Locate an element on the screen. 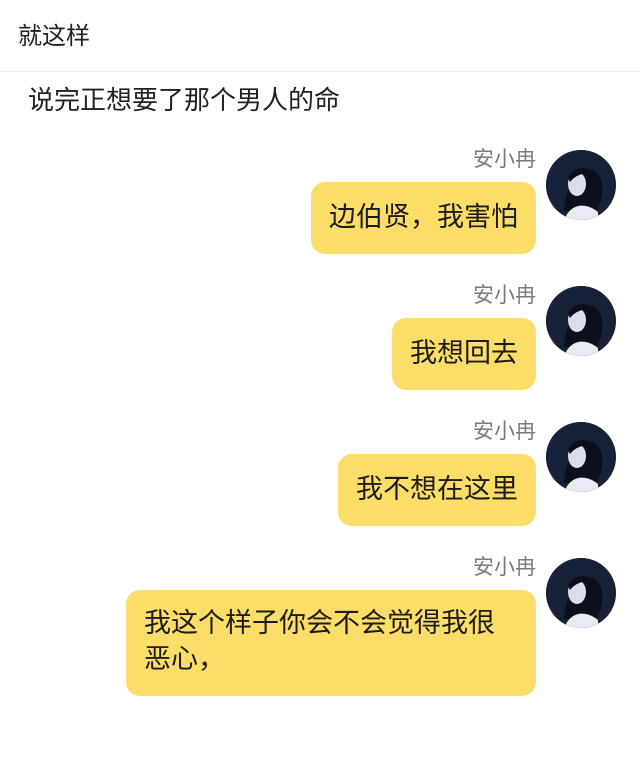  message-bubble: 边伯贤，我害怕 is located at coordinates (423, 218).